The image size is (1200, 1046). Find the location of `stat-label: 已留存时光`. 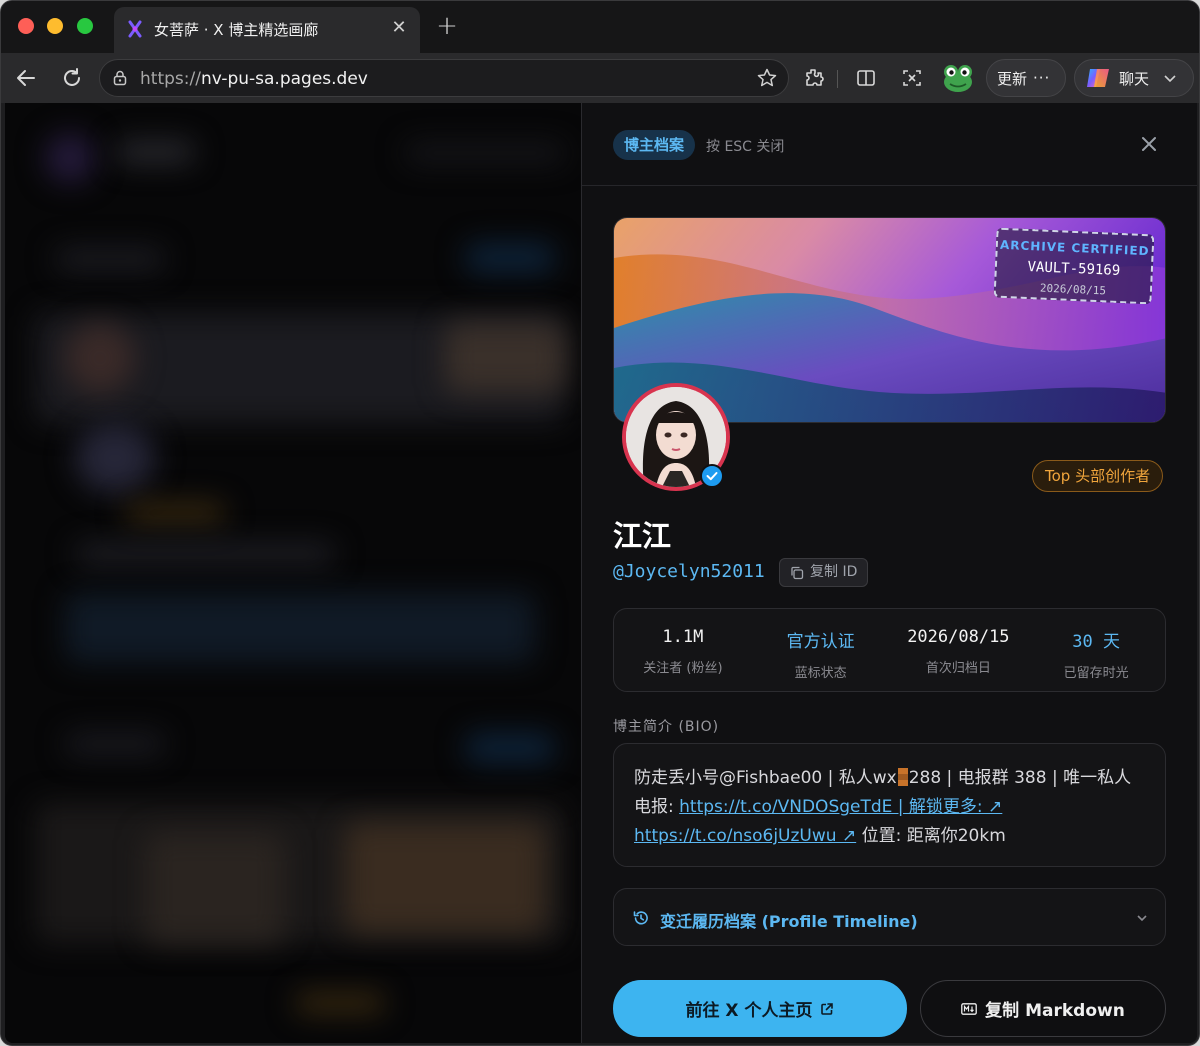

stat-label: 已留存时光 is located at coordinates (1096, 673).